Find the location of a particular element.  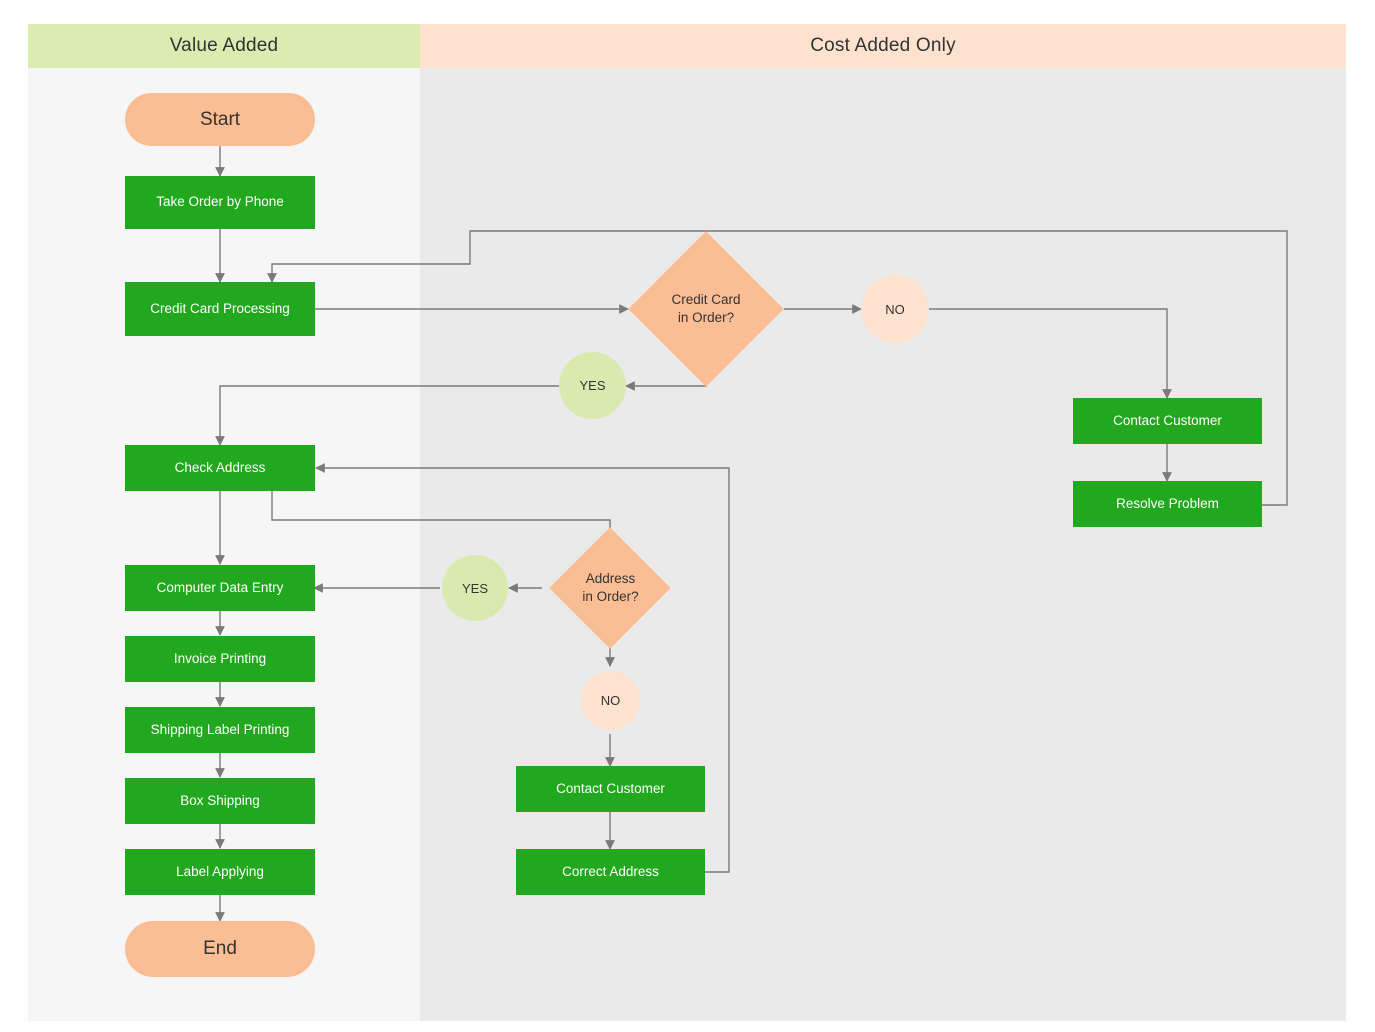

lane-title-cost-added-only: Cost Added Only is located at coordinates (883, 45).